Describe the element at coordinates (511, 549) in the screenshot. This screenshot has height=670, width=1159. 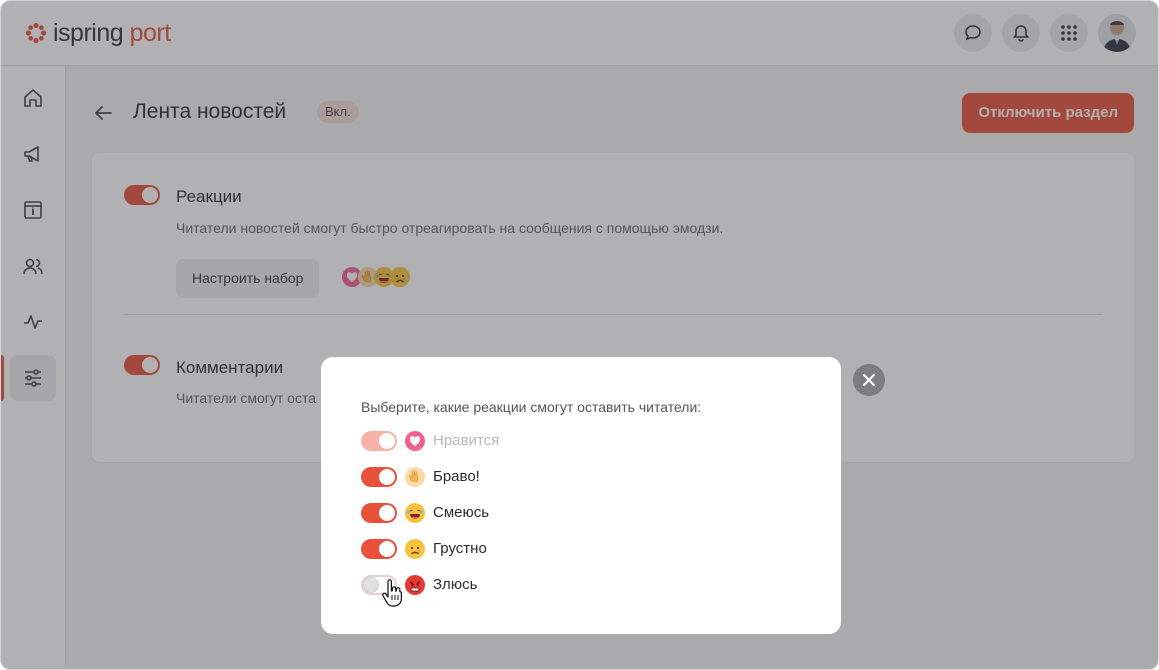
I see `reaction-row-sad: Грустно` at that location.